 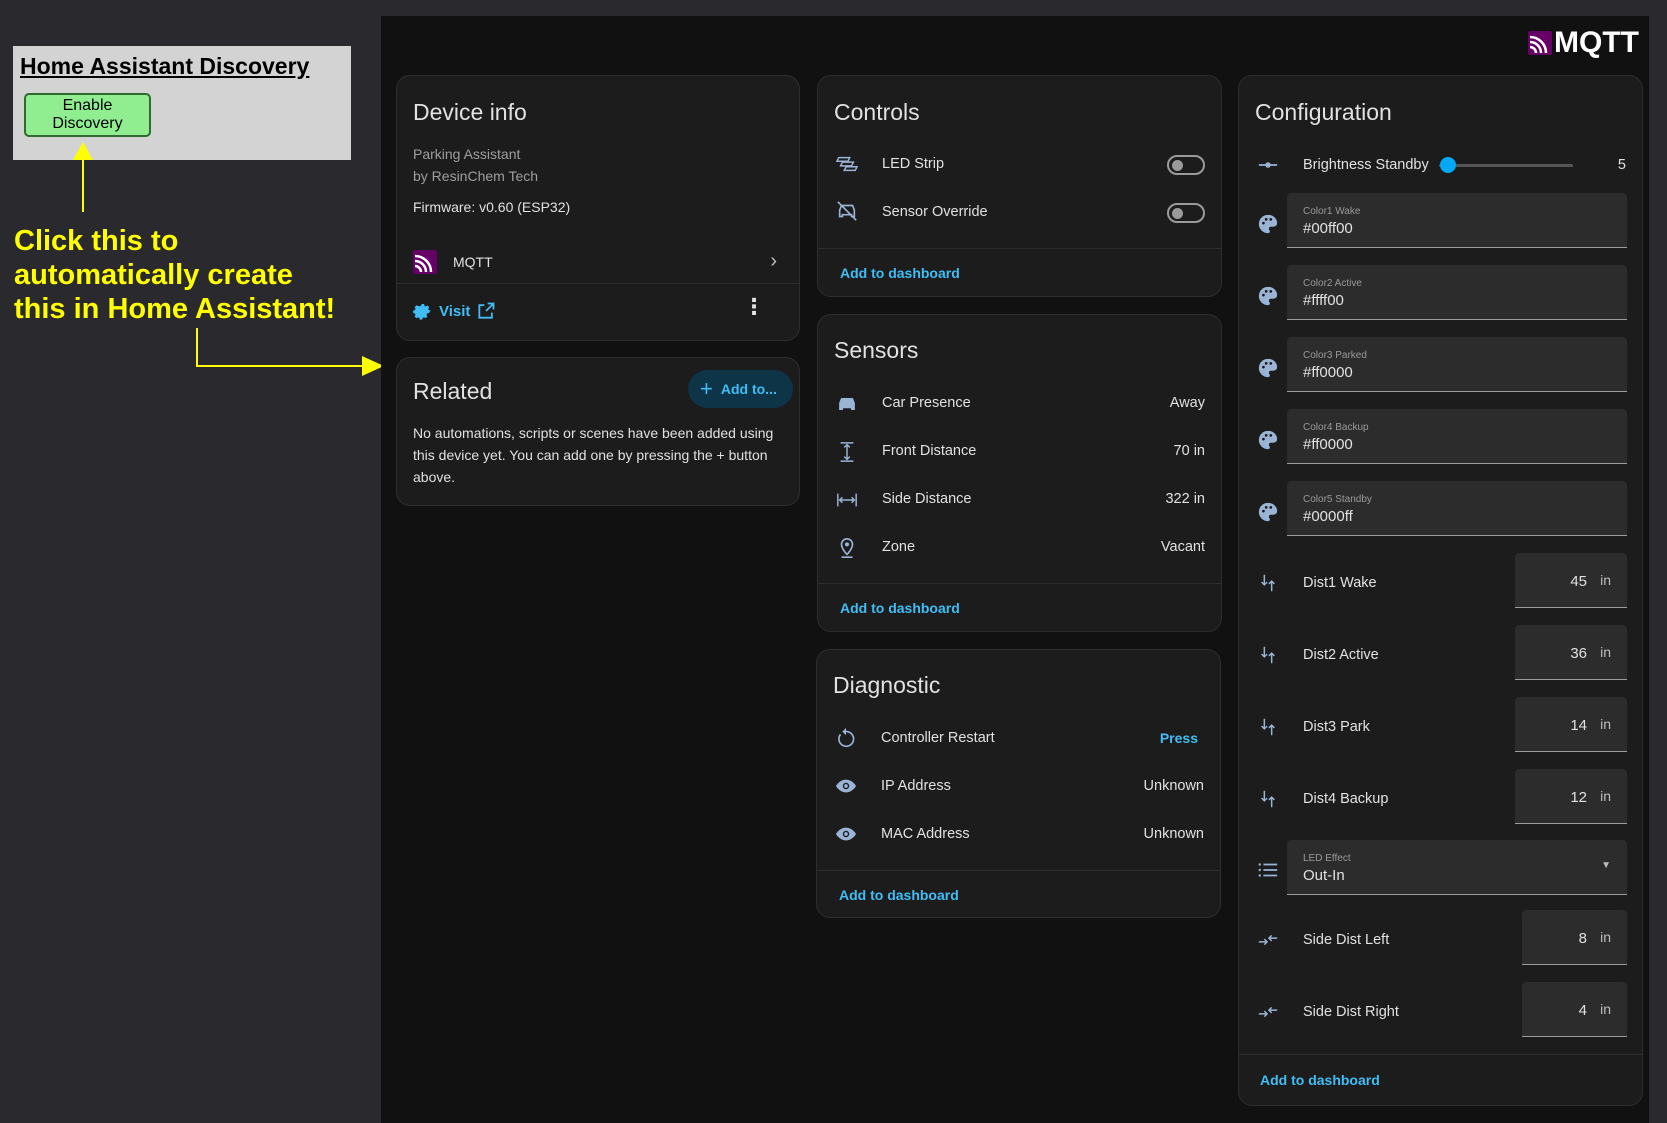 What do you see at coordinates (422, 312) in the screenshot?
I see `gear-icon` at bounding box center [422, 312].